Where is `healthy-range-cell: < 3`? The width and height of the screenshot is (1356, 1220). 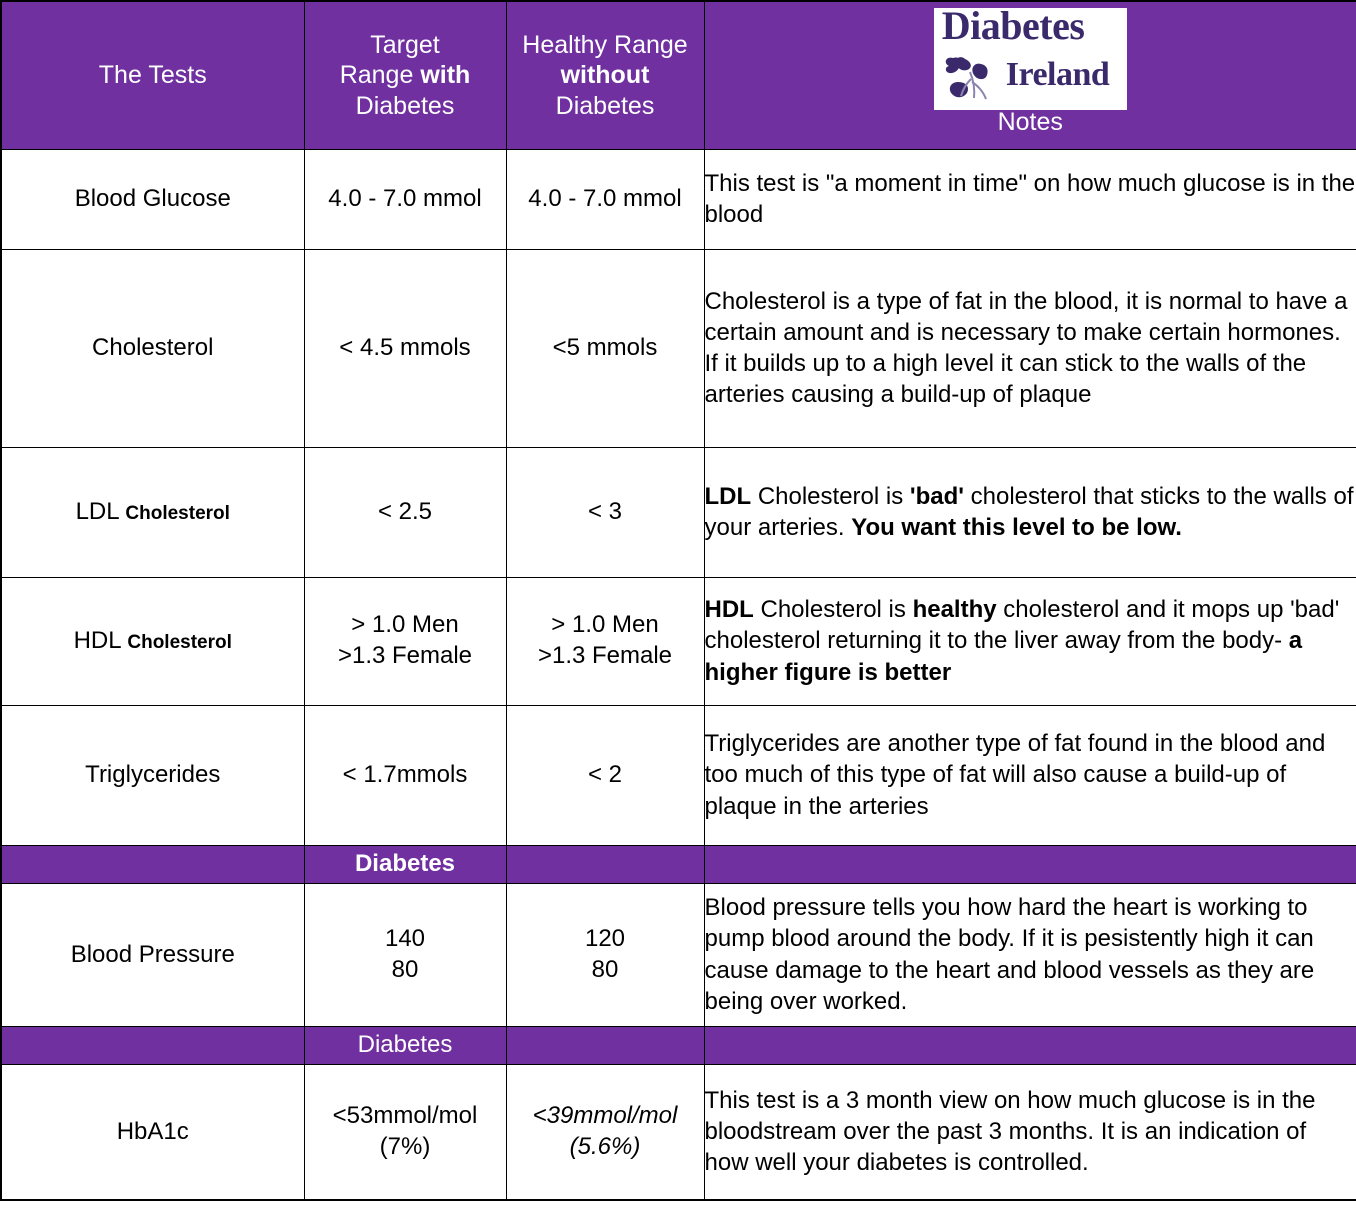 healthy-range-cell: < 3 is located at coordinates (605, 512).